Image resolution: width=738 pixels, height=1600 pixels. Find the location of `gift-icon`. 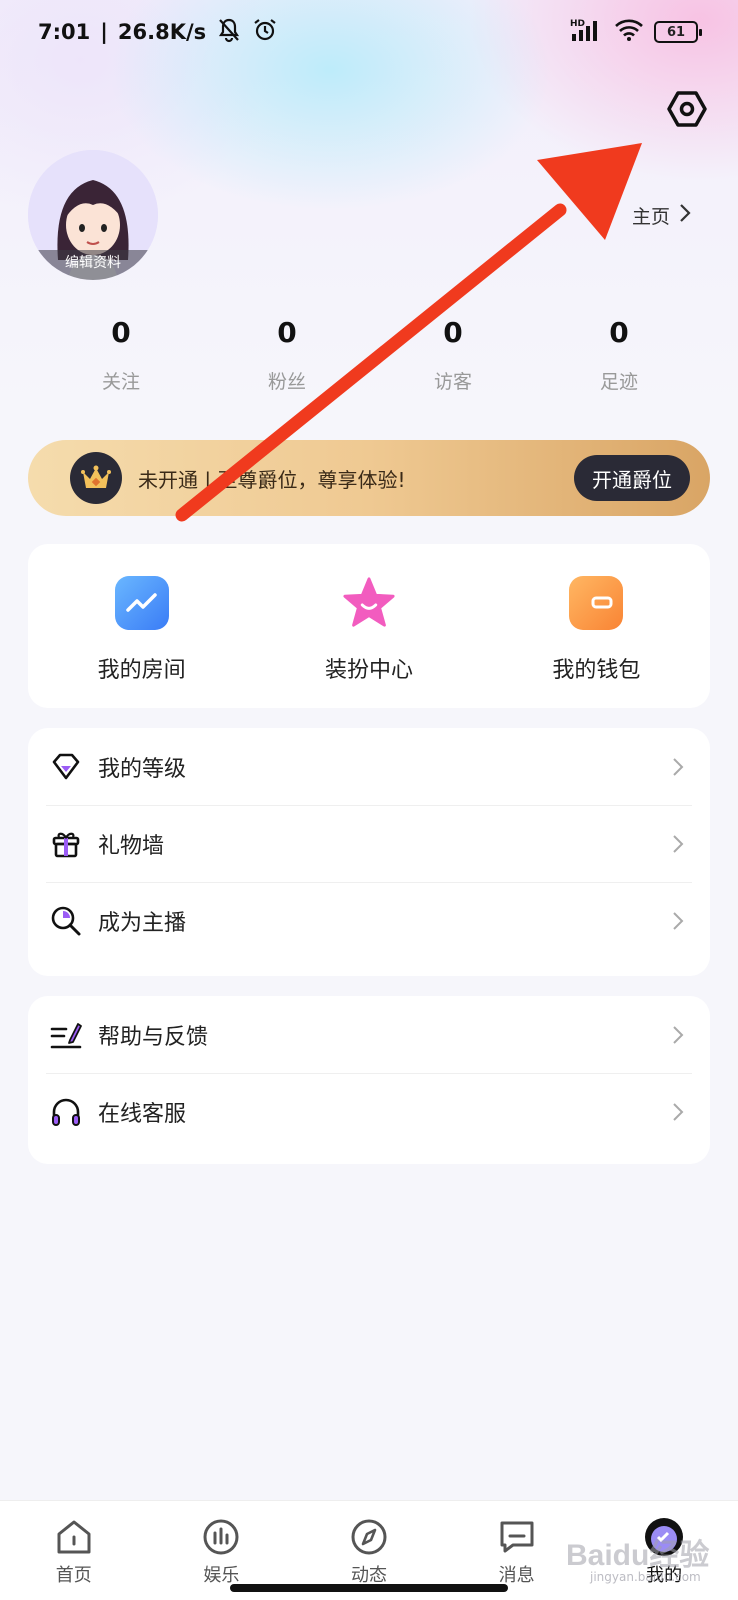

gift-icon is located at coordinates (66, 844).